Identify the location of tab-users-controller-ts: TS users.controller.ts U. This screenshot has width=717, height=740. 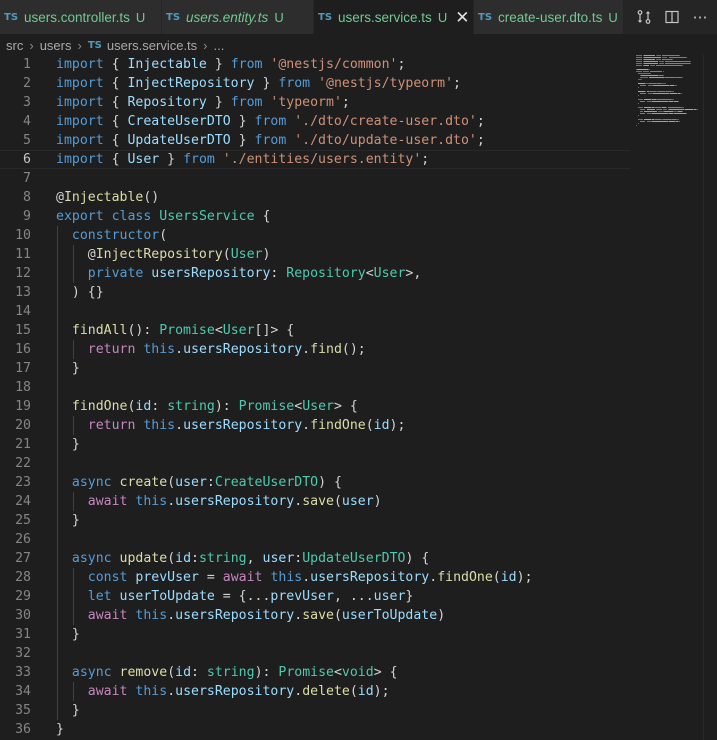
(81, 17).